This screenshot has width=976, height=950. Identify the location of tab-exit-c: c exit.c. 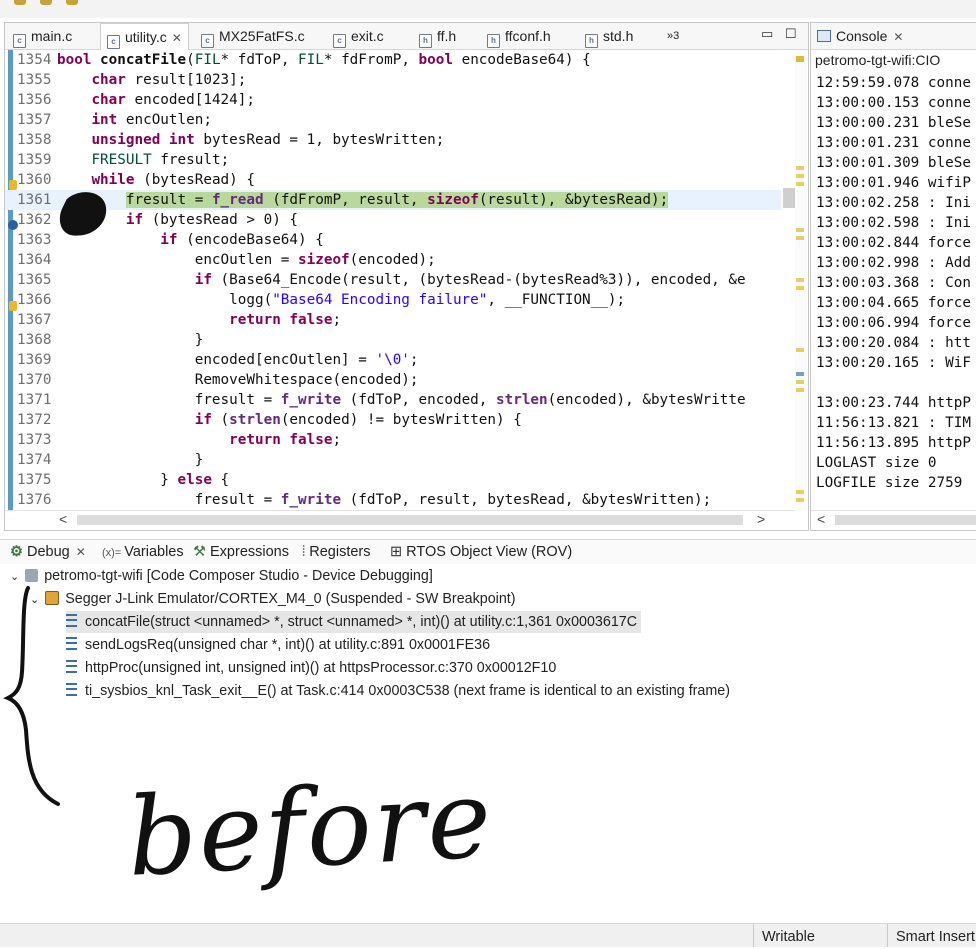
(358, 36).